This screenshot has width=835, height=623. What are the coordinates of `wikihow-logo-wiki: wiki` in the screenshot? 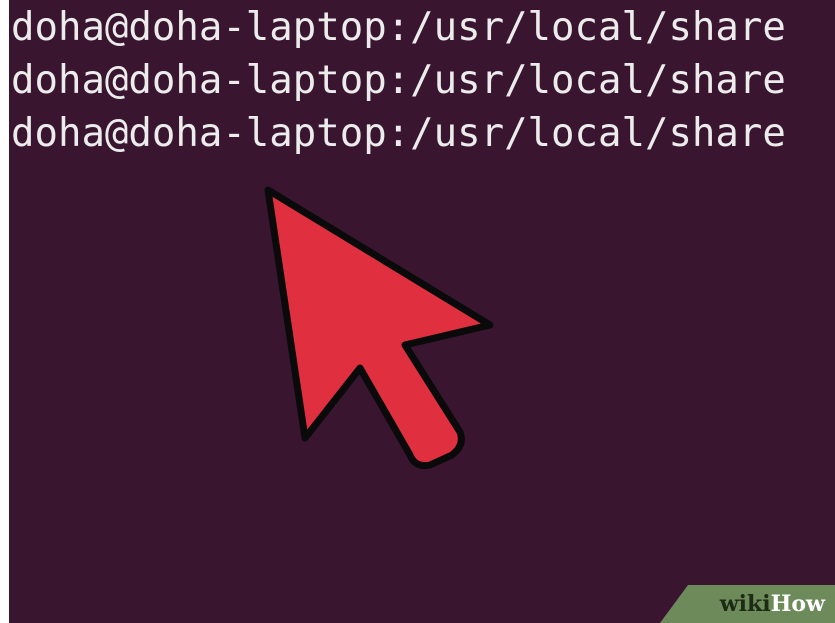 It's located at (745, 604).